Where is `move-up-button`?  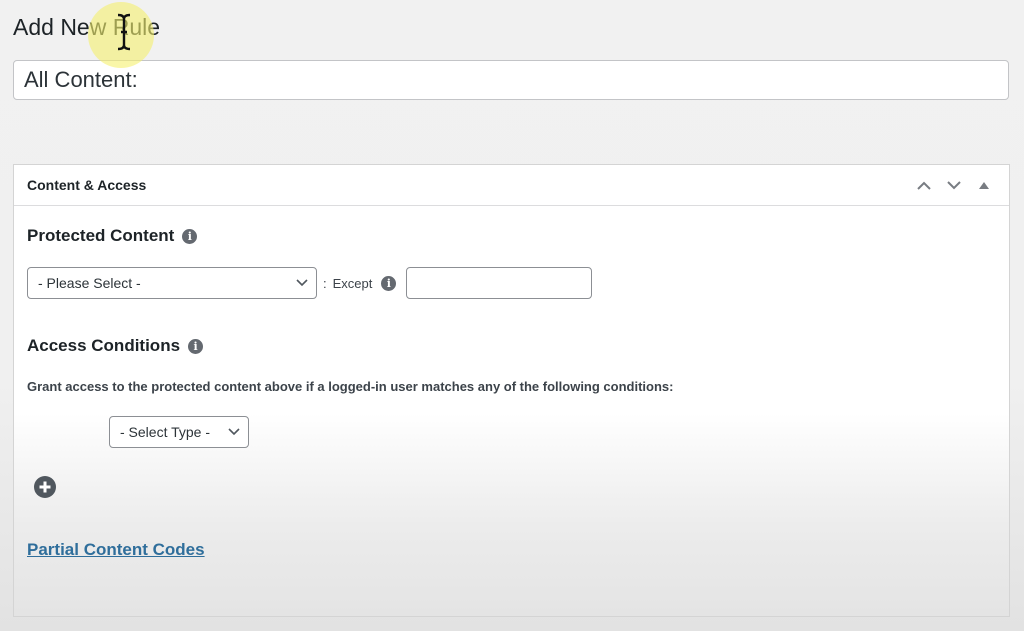
move-up-button is located at coordinates (924, 185).